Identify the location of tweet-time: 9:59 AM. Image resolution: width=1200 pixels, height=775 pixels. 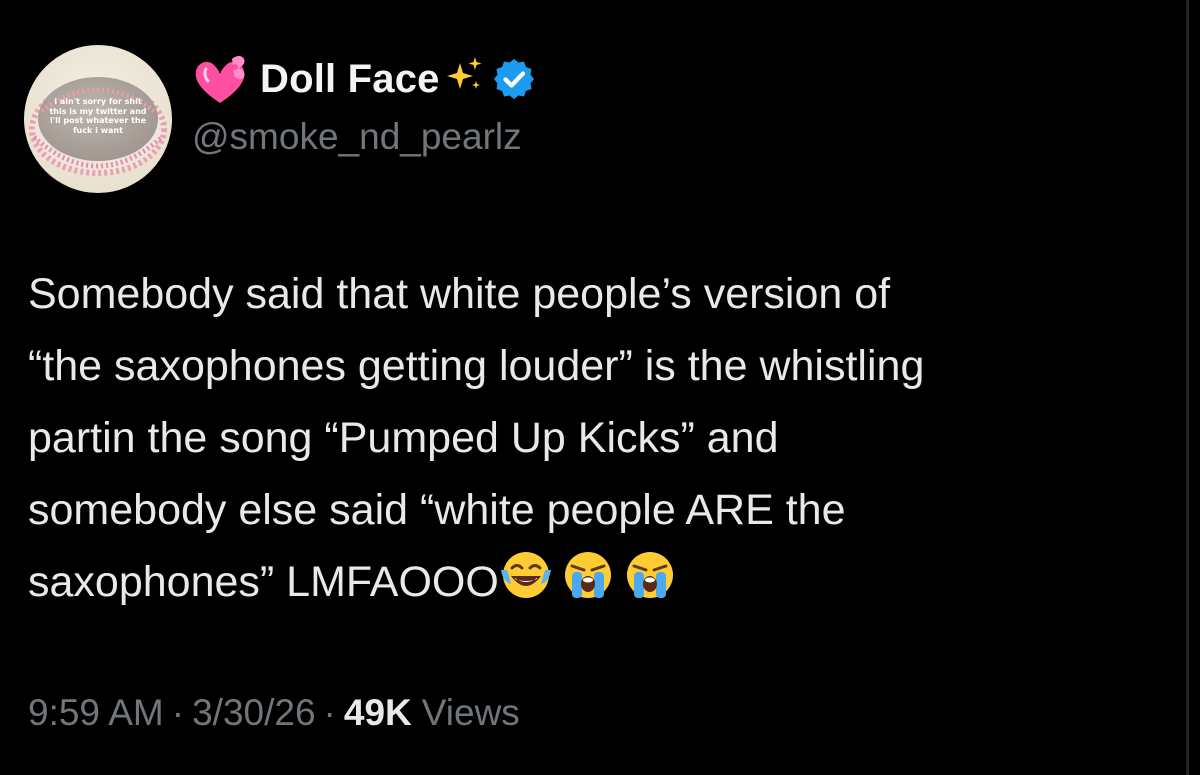
(96, 713).